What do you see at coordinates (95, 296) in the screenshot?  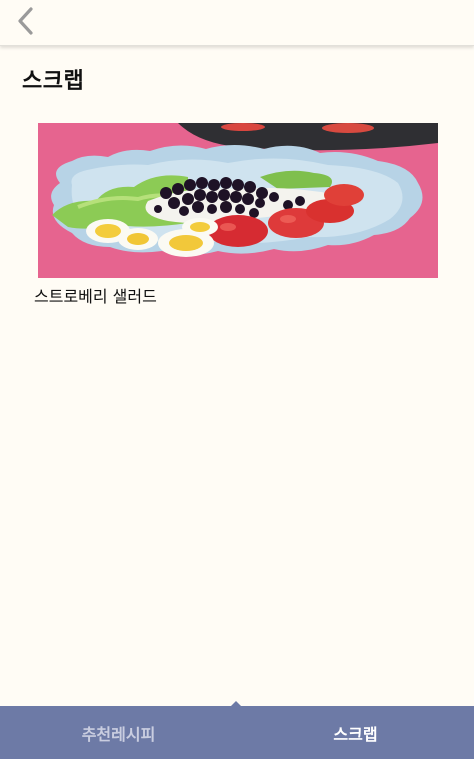 I see `recipe-title: 스트로베리 샐러드` at bounding box center [95, 296].